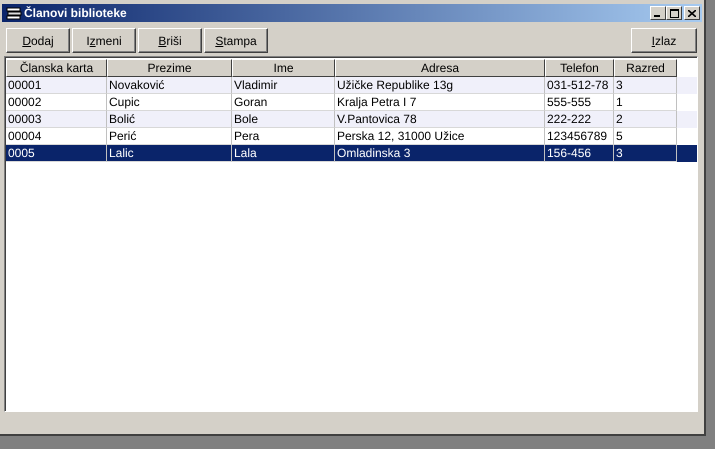  What do you see at coordinates (38, 40) in the screenshot?
I see `toolbar-button: Dodaj` at bounding box center [38, 40].